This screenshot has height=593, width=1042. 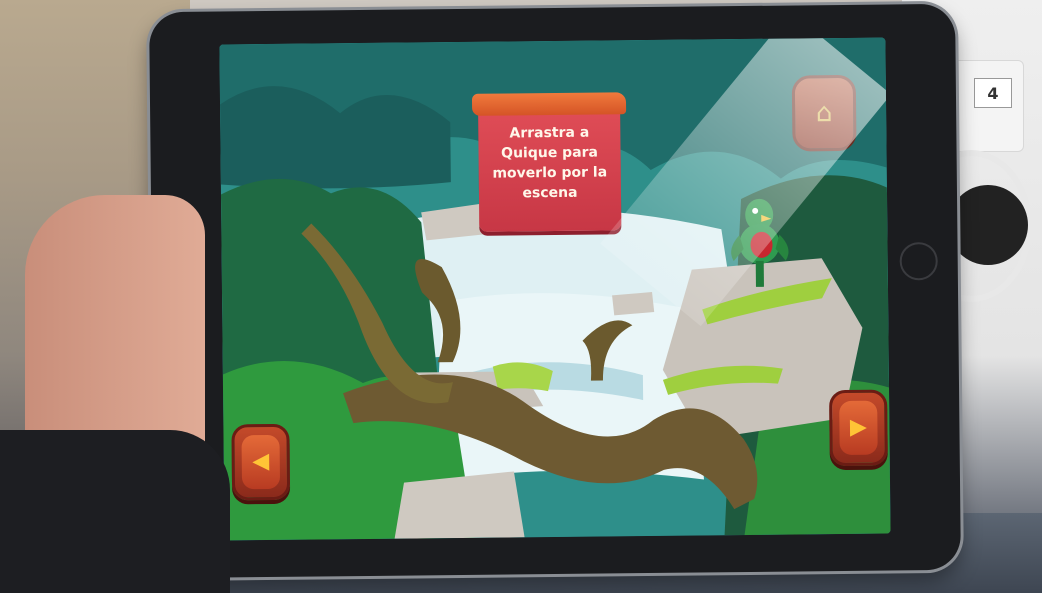 What do you see at coordinates (115, 511) in the screenshot?
I see `sleeve` at bounding box center [115, 511].